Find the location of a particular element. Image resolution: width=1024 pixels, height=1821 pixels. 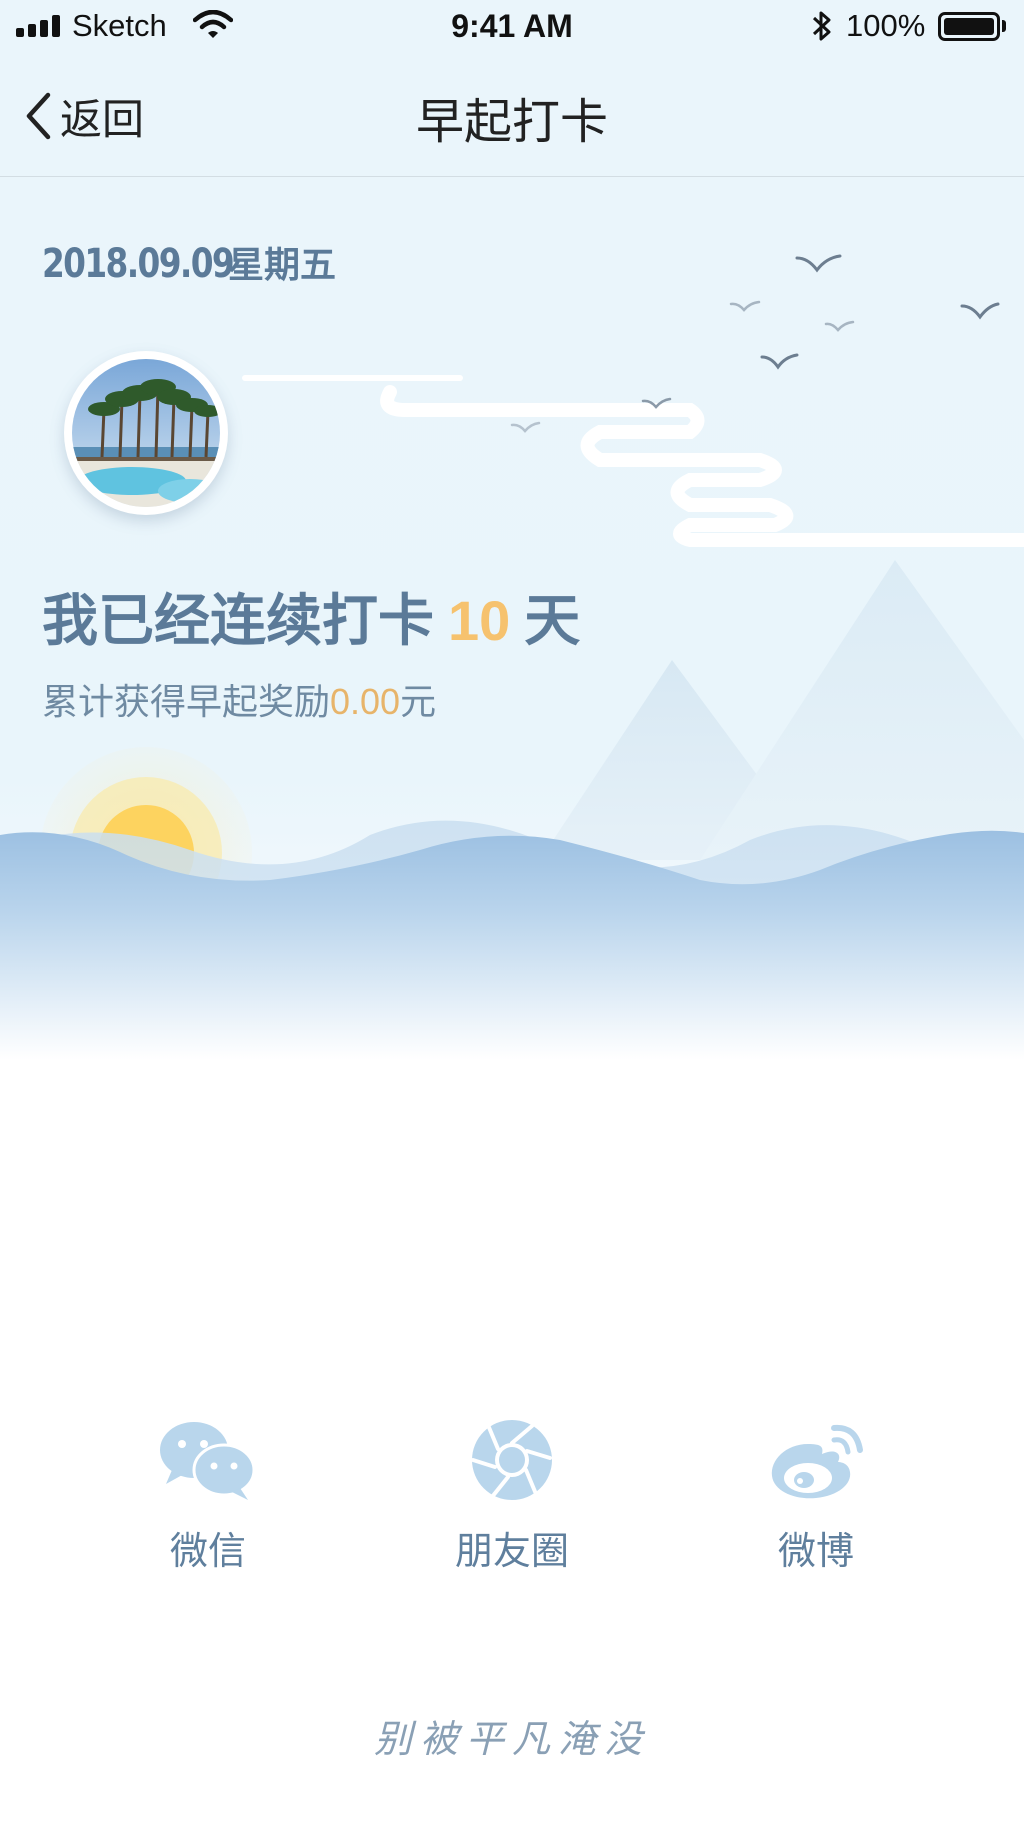

reward-text: 累计获得早起奖励0.00元 is located at coordinates (239, 699).